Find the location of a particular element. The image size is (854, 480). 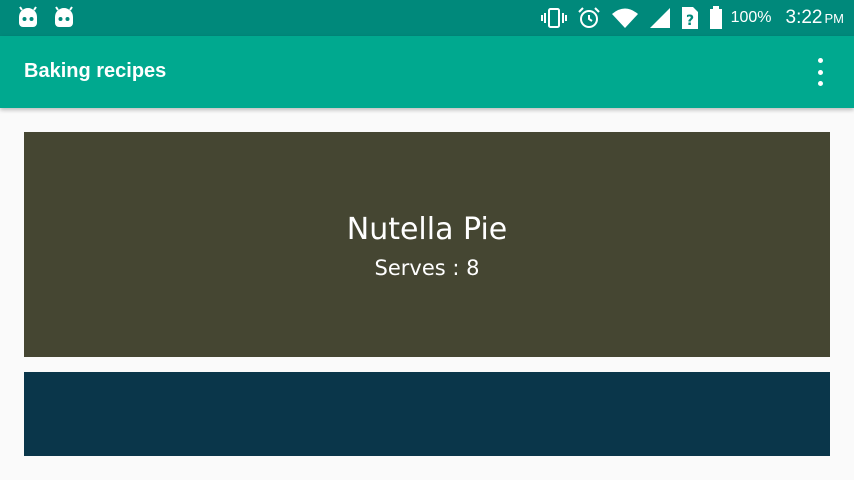

battery-percent: 100% is located at coordinates (751, 17).